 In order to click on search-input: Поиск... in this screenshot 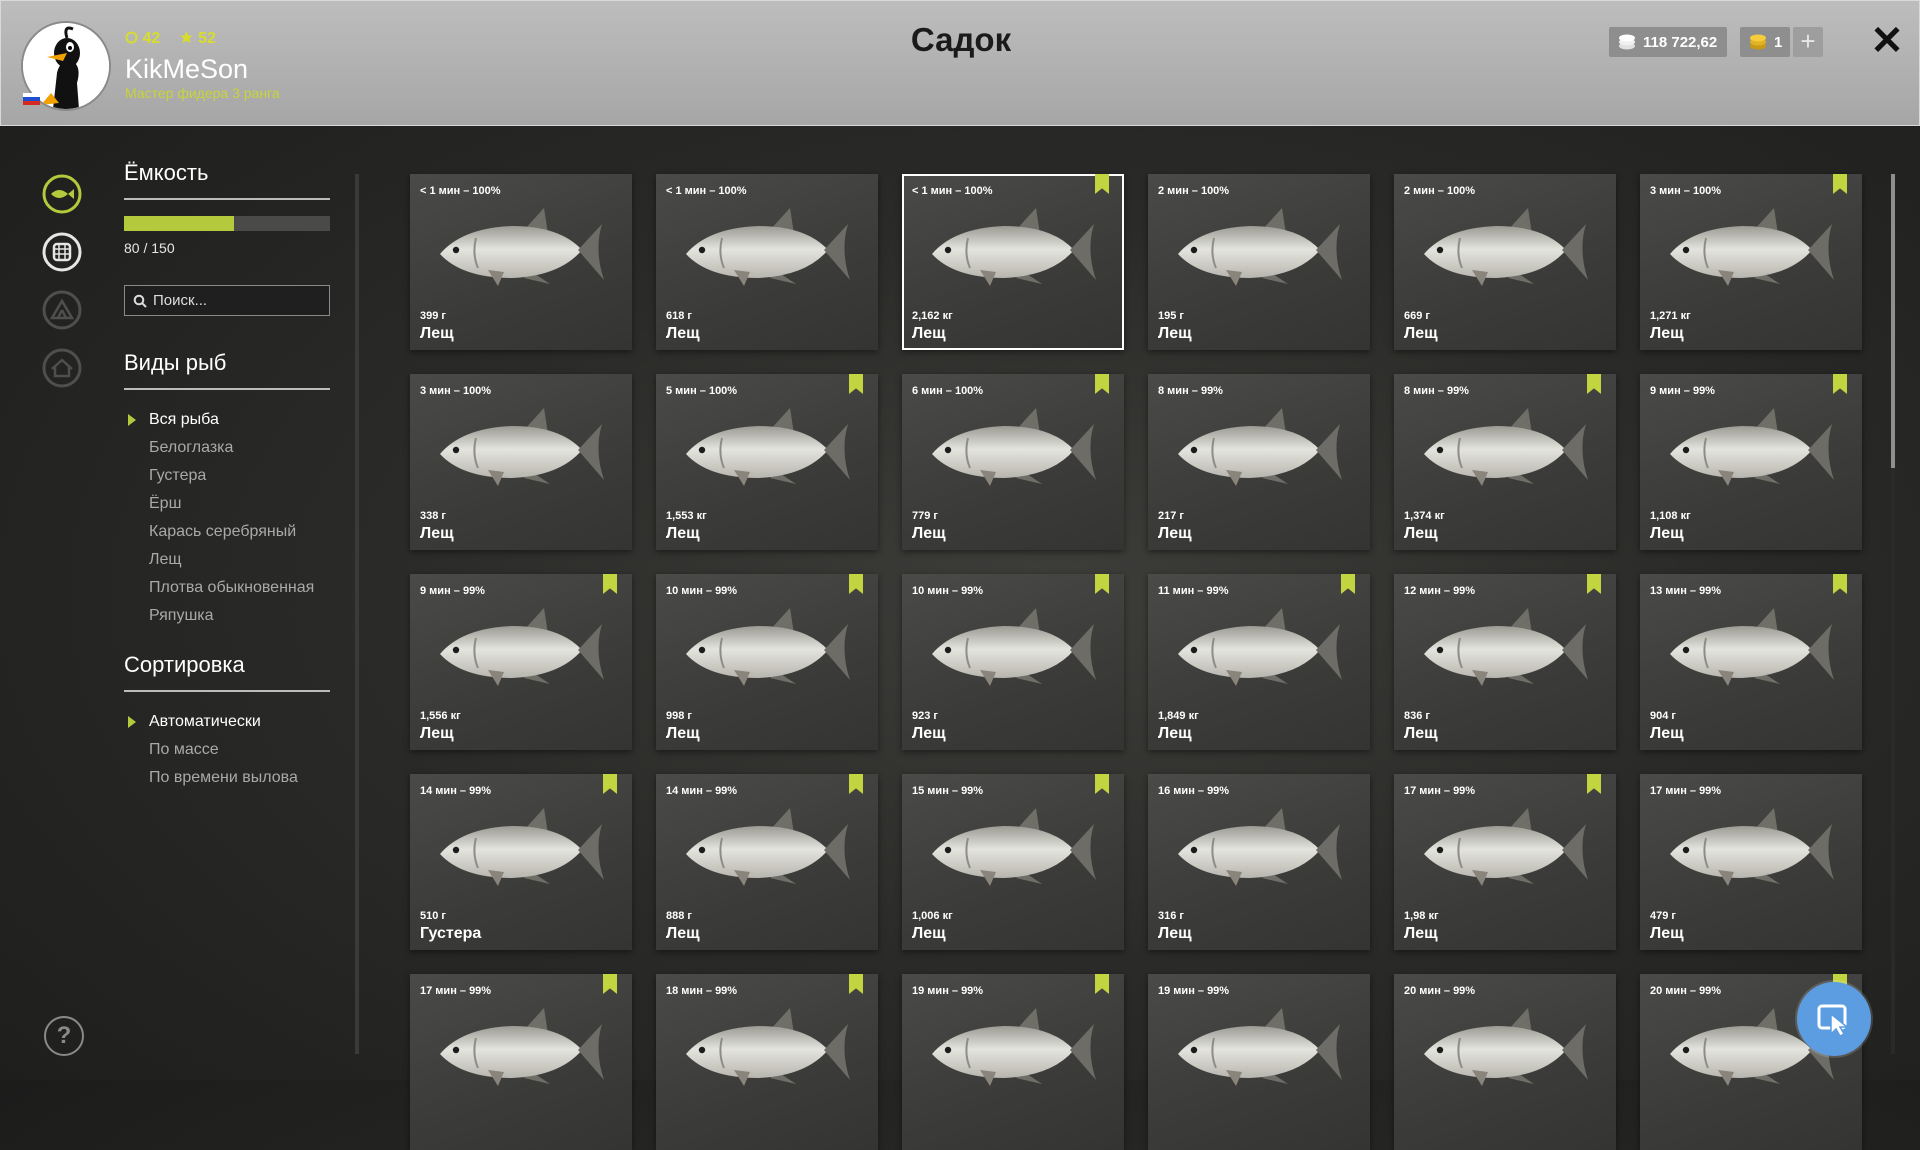, I will do `click(180, 300)`.